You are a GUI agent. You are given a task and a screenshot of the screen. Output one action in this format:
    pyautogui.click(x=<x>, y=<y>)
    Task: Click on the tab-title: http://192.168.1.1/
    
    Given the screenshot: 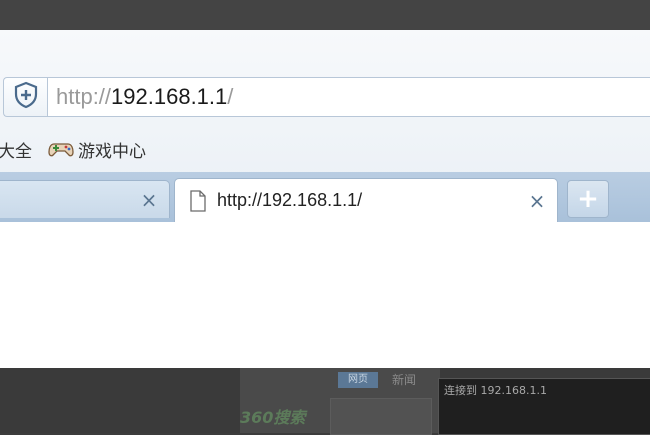 What is the action you would take?
    pyautogui.click(x=290, y=200)
    